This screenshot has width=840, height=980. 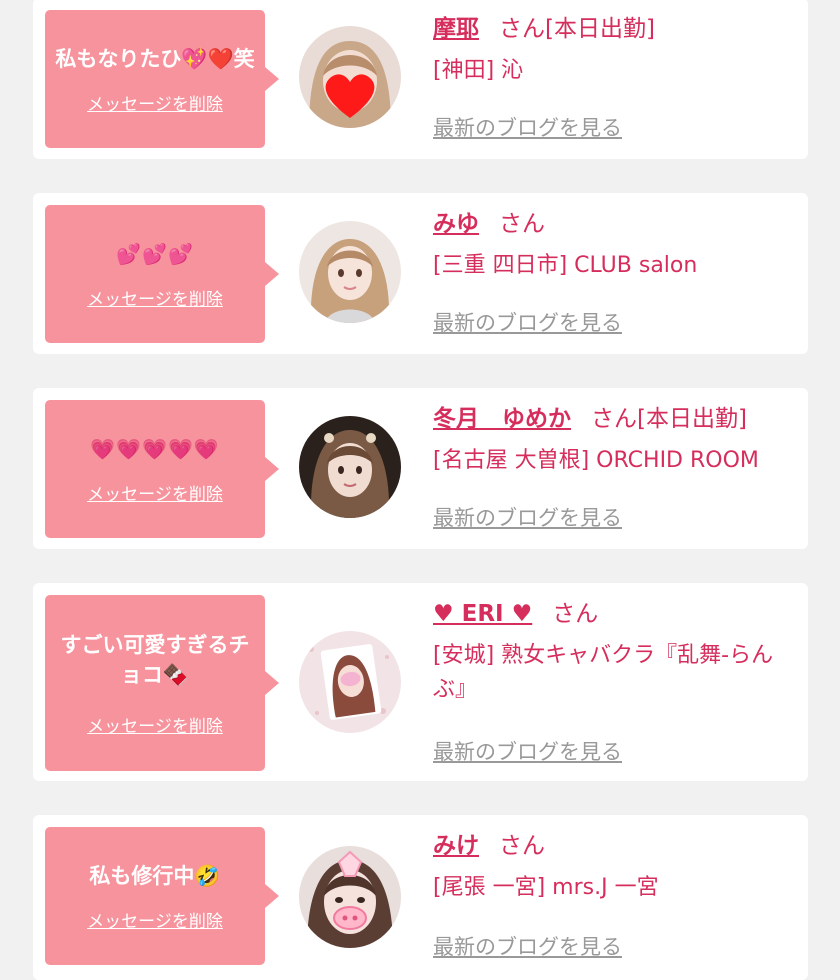 What do you see at coordinates (456, 224) in the screenshot?
I see `cast-name-link: みゆ` at bounding box center [456, 224].